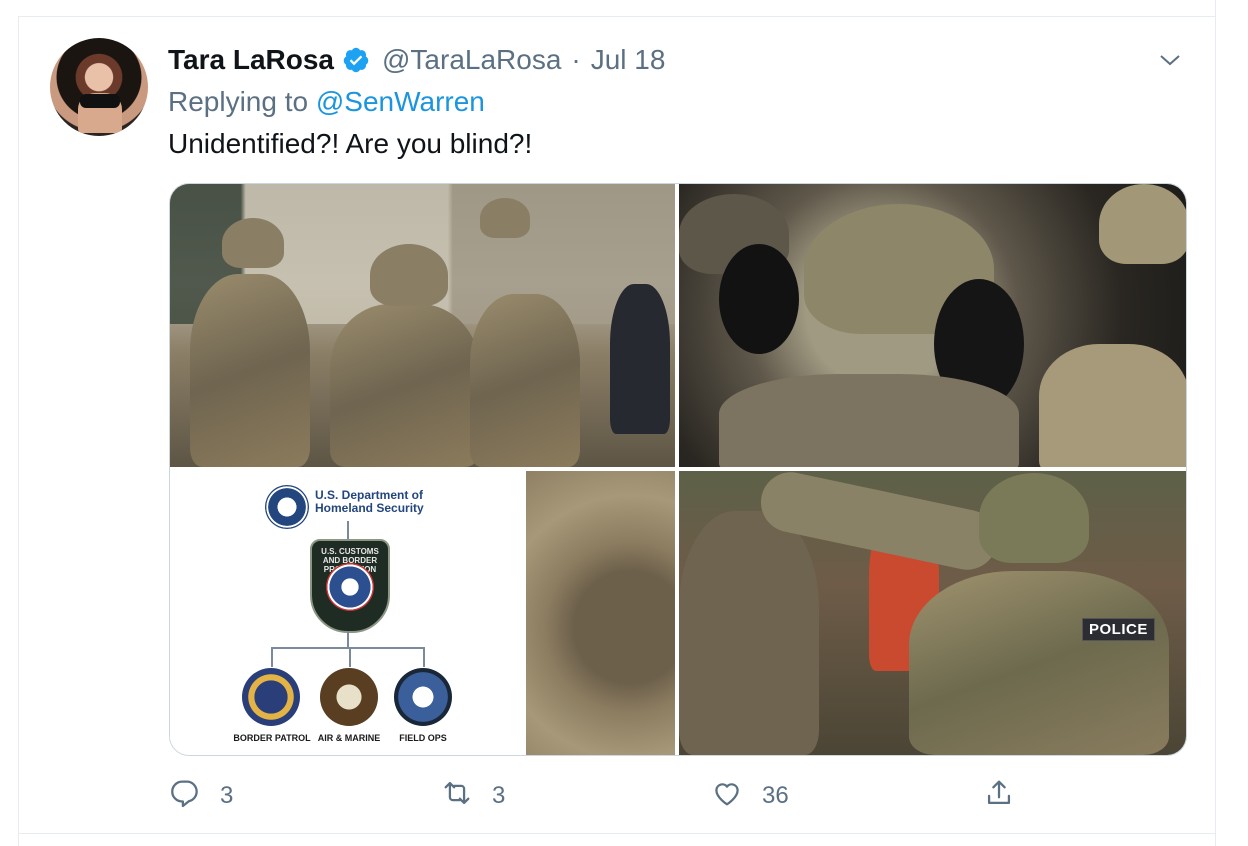 The height and width of the screenshot is (846, 1248). What do you see at coordinates (1170, 60) in the screenshot?
I see `chevron-down-icon` at bounding box center [1170, 60].